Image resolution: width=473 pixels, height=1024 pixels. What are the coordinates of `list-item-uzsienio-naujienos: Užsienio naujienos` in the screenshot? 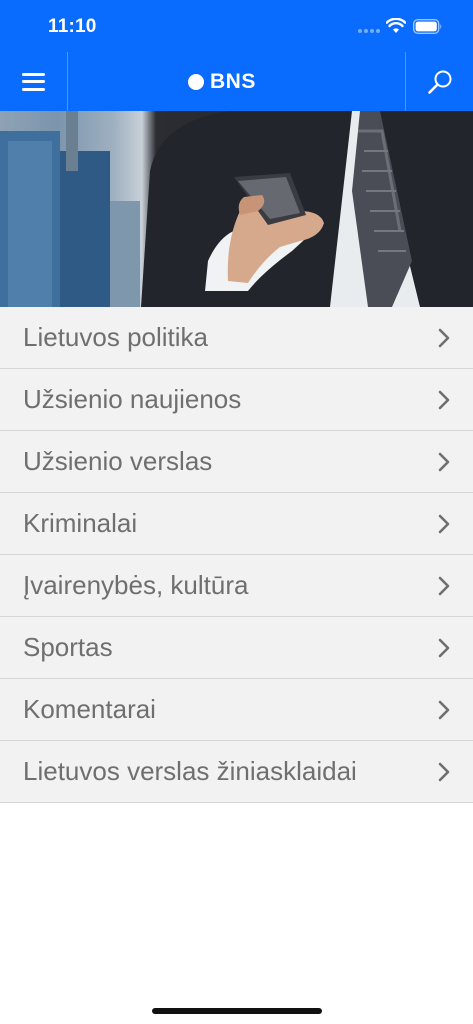 It's located at (236, 400).